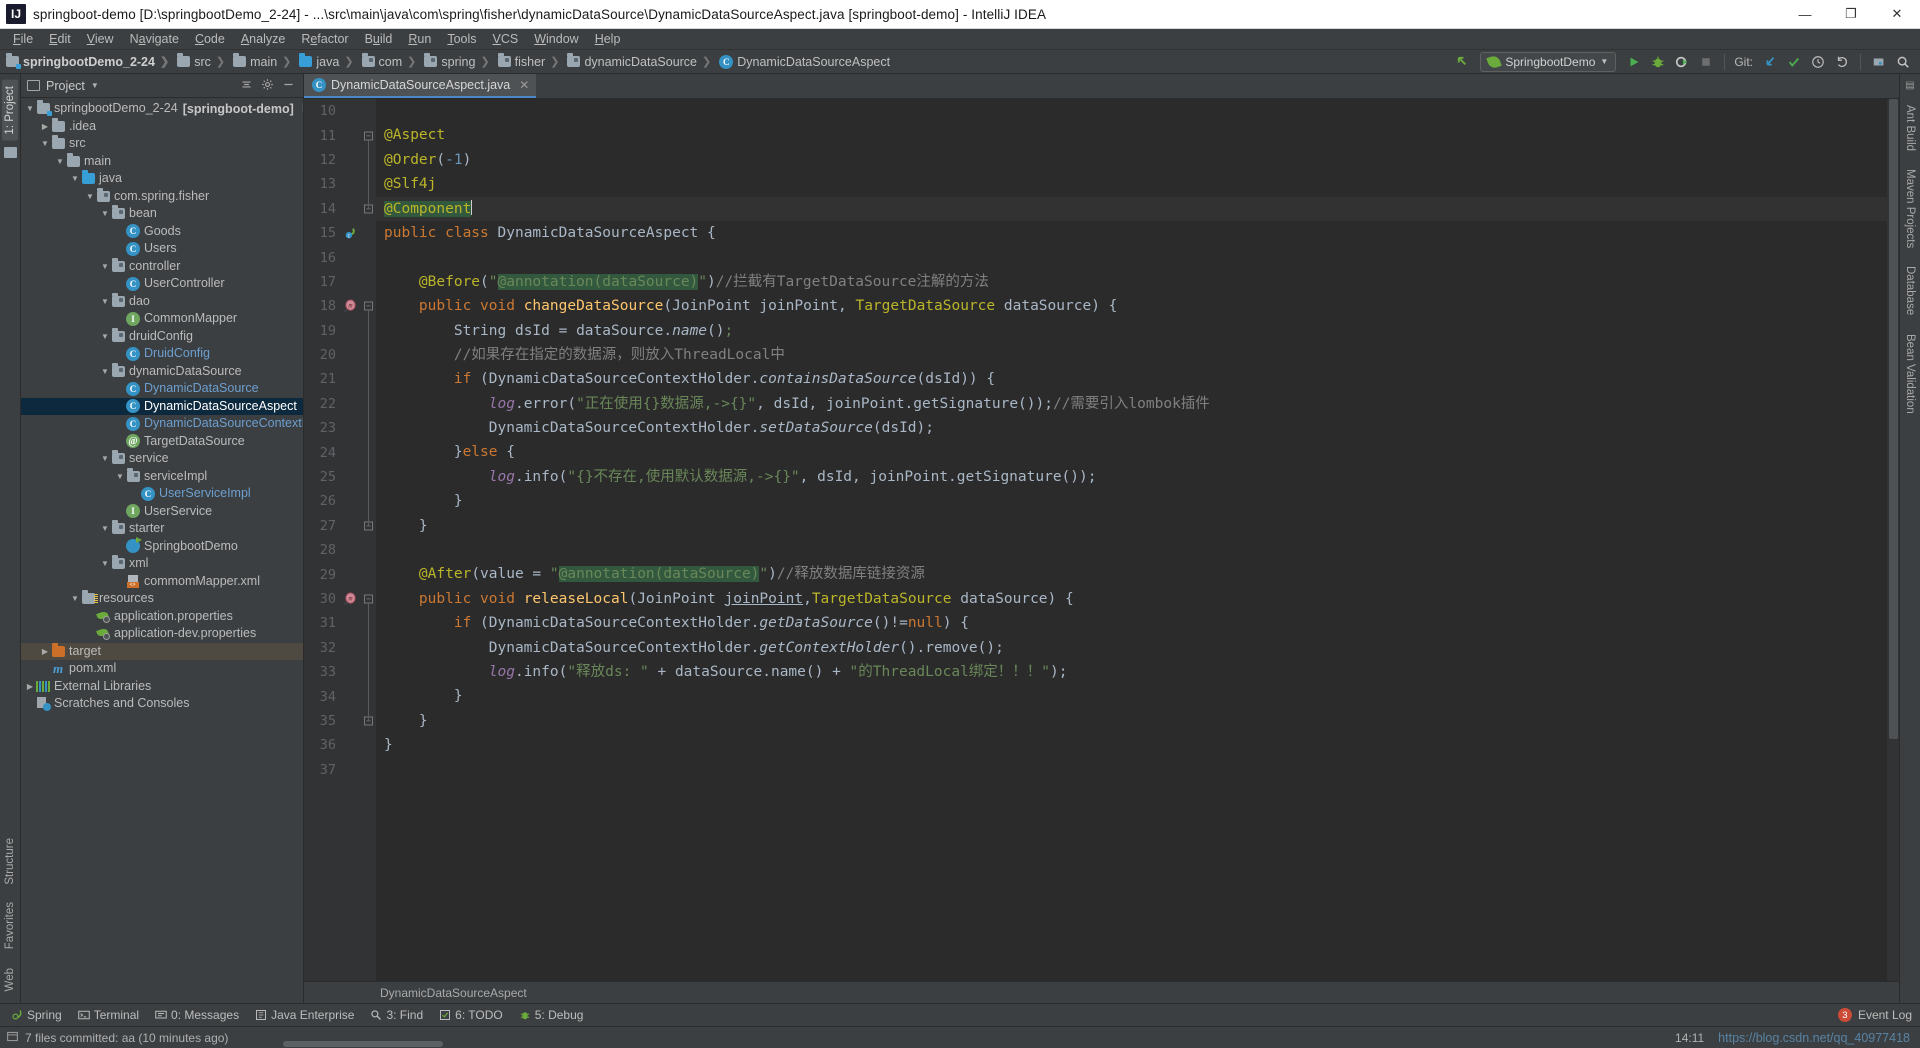 The width and height of the screenshot is (1920, 1048). I want to click on tree-node-resources: ▼ resources, so click(162, 599).